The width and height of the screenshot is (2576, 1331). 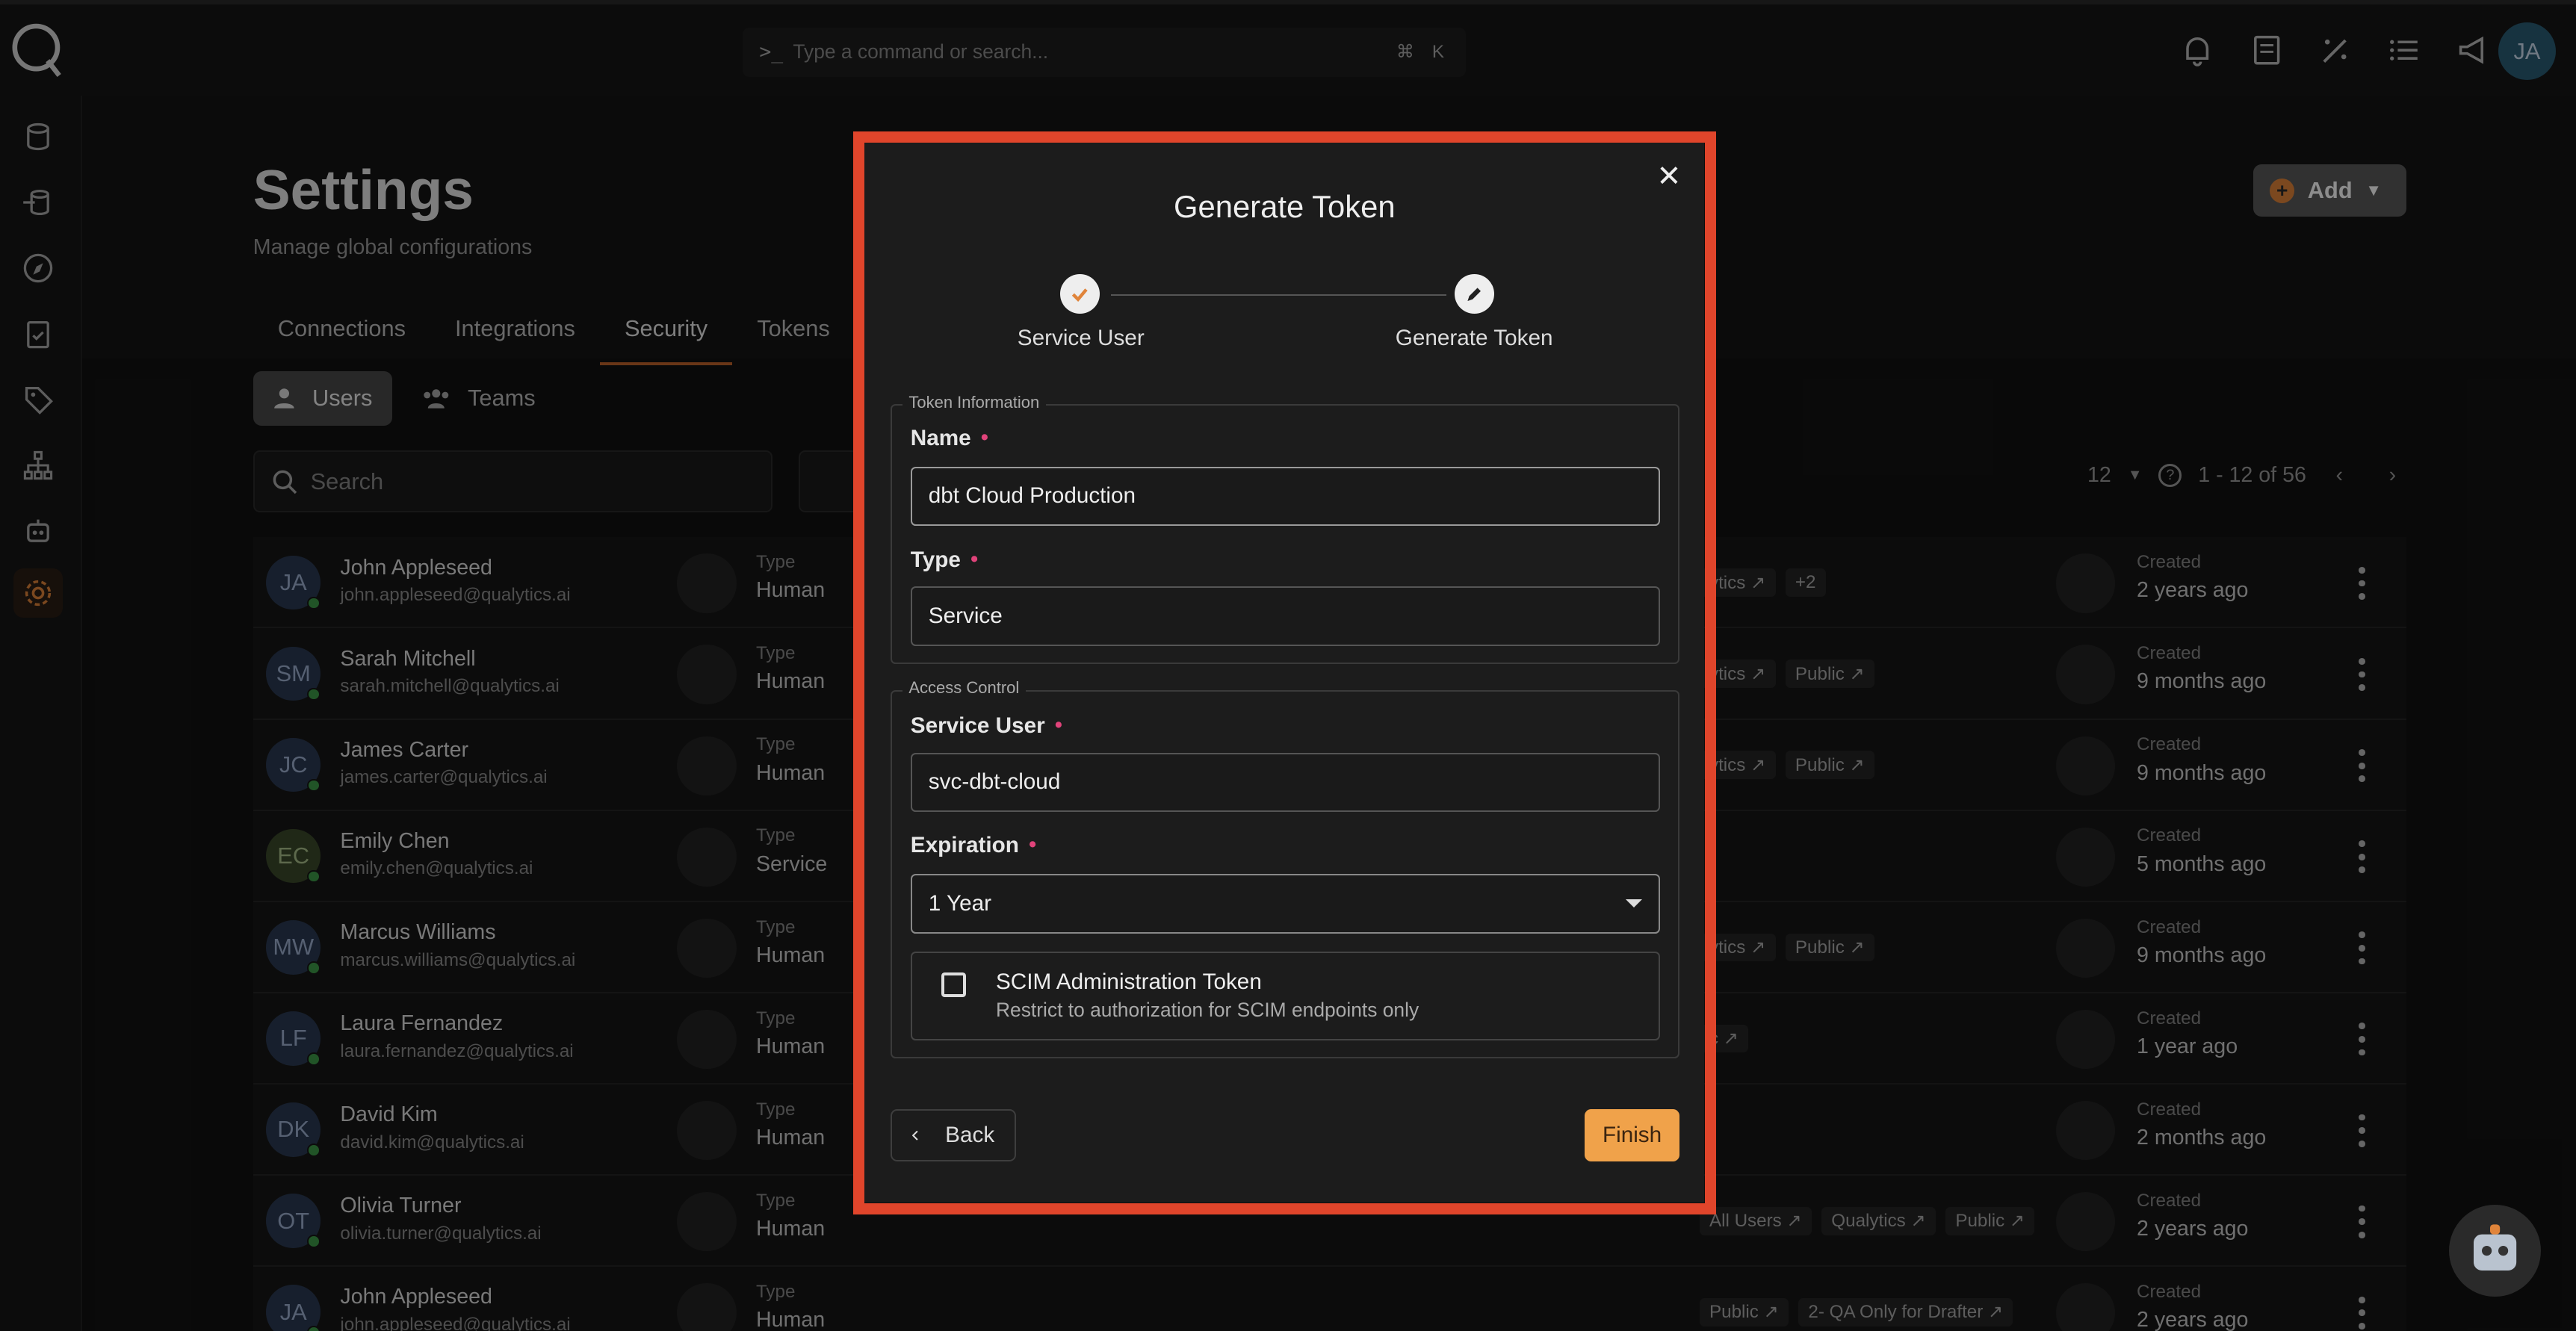 I want to click on type-input: Service, so click(x=1285, y=616).